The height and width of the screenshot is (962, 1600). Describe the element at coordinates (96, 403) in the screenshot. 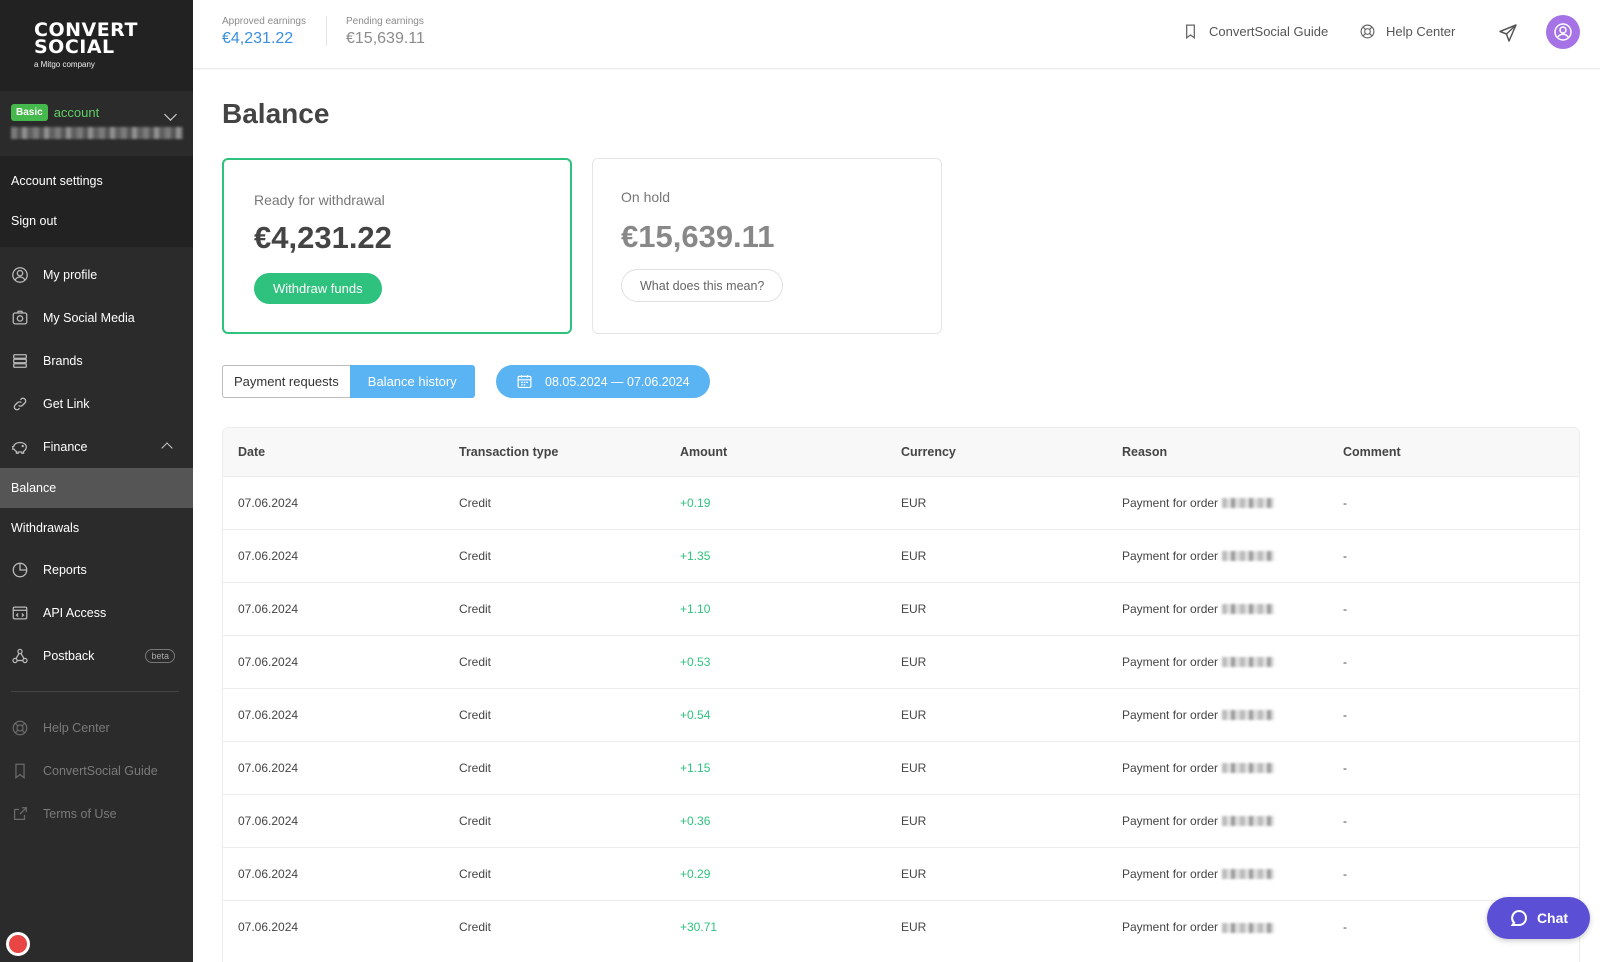

I see `nav-item-get-link: Get Link` at that location.